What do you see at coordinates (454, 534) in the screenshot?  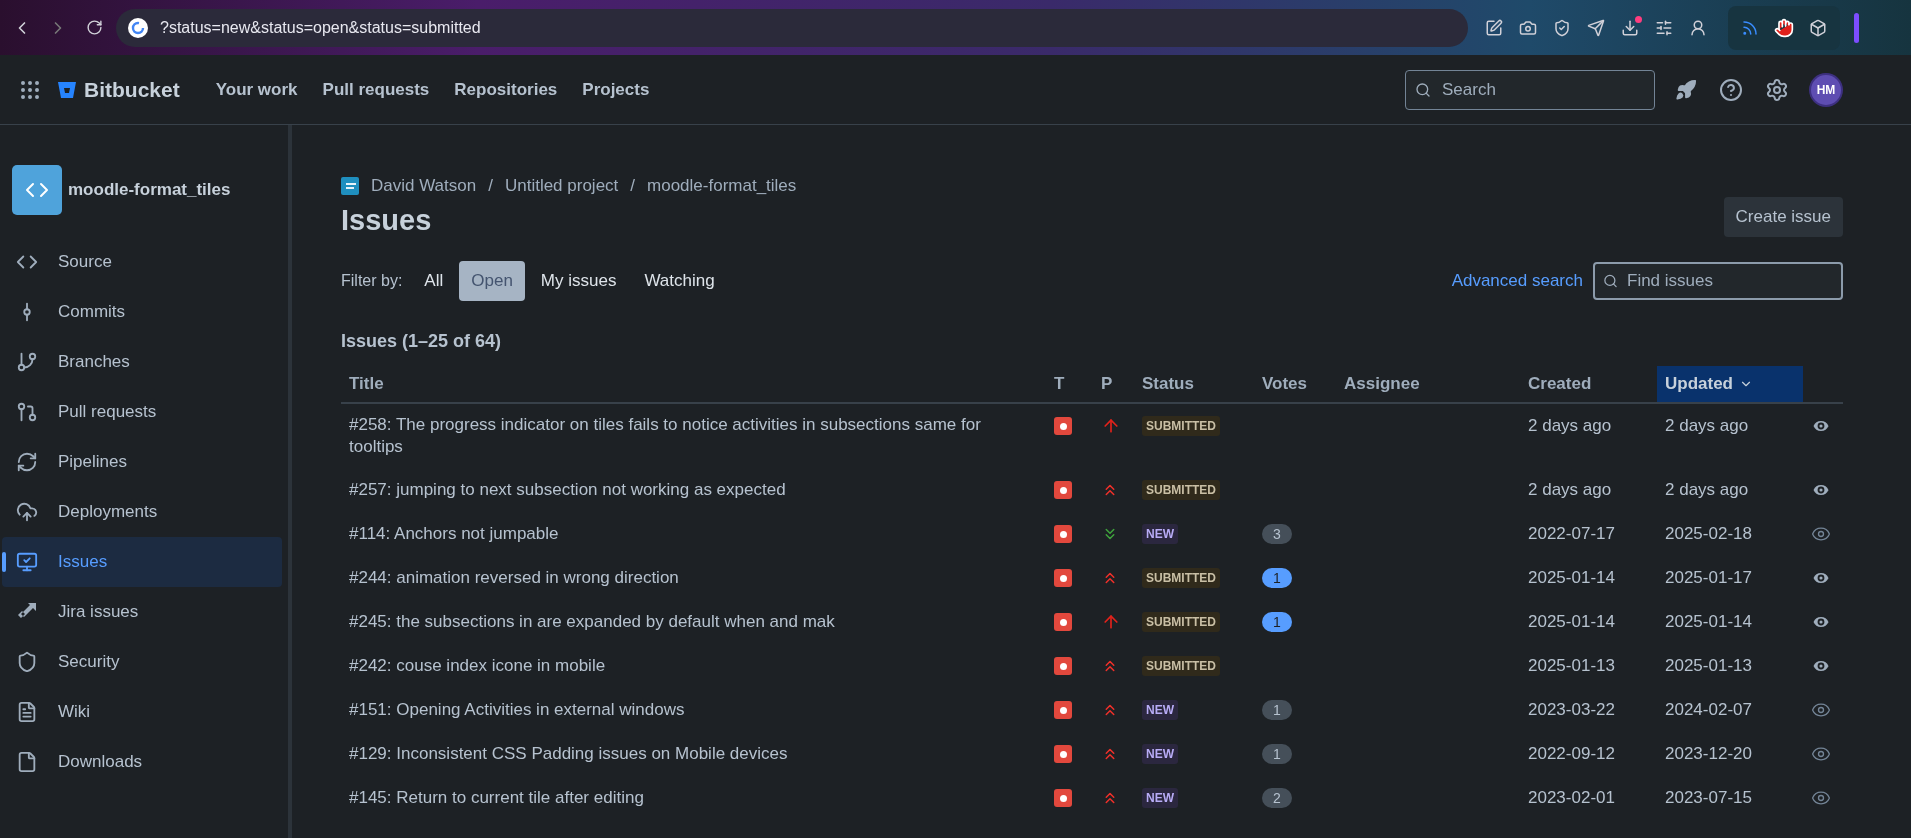 I see `issue-title-link: #114: Anchors not jumpable` at bounding box center [454, 534].